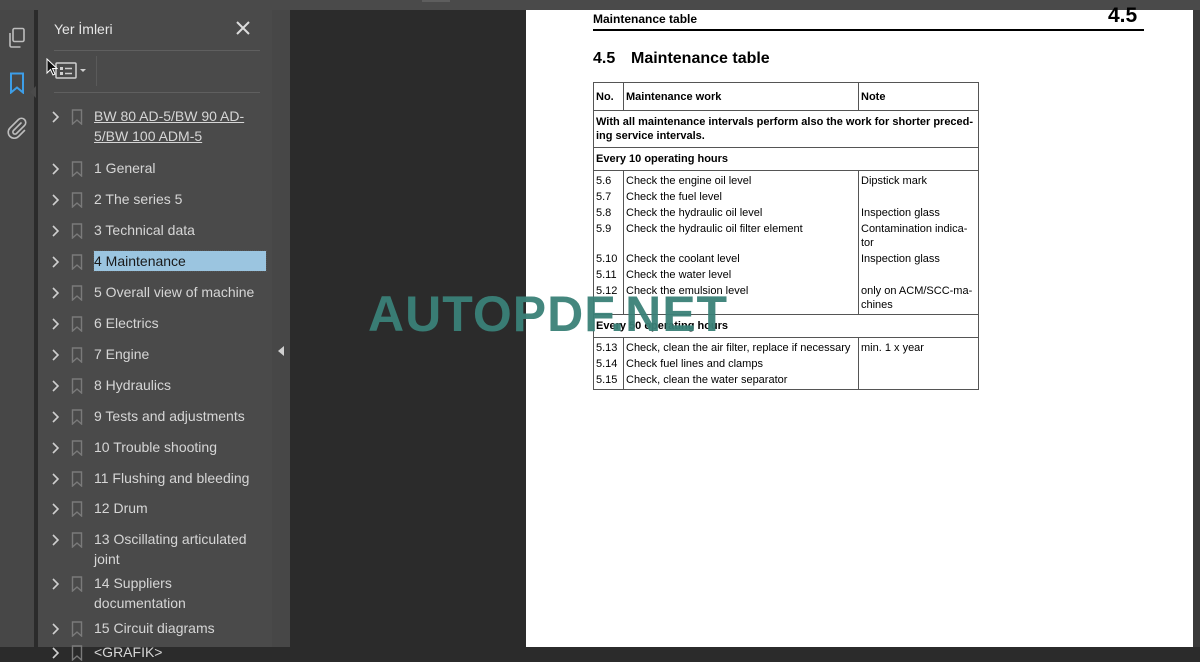  I want to click on bookmark-label: <GRAFIK>, so click(180, 652).